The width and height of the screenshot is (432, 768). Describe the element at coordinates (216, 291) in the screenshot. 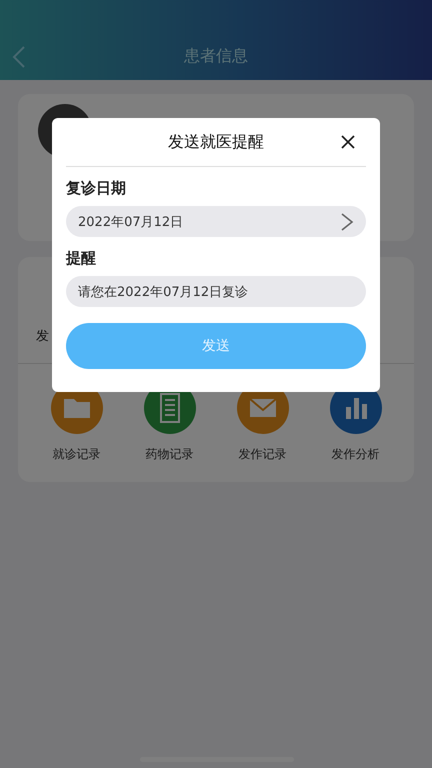

I see `input-field: 请您在2022年07月12日复诊` at that location.